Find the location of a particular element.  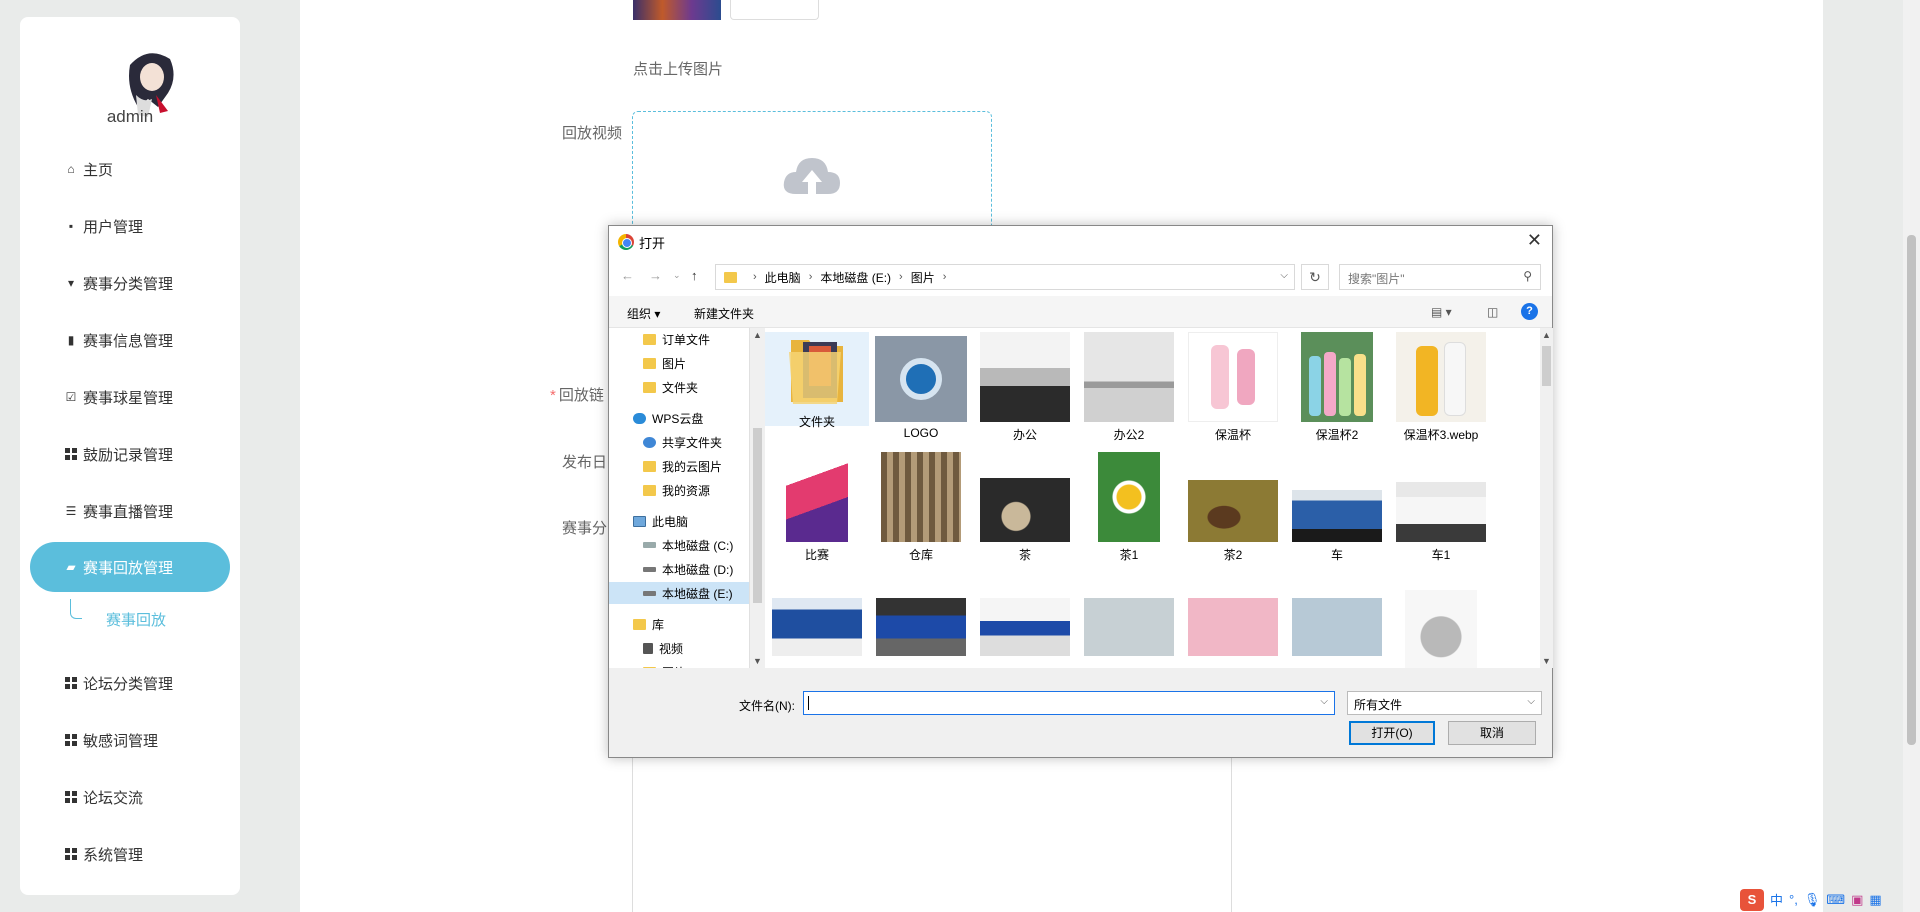

file-item: 仓库 is located at coordinates (921, 507).